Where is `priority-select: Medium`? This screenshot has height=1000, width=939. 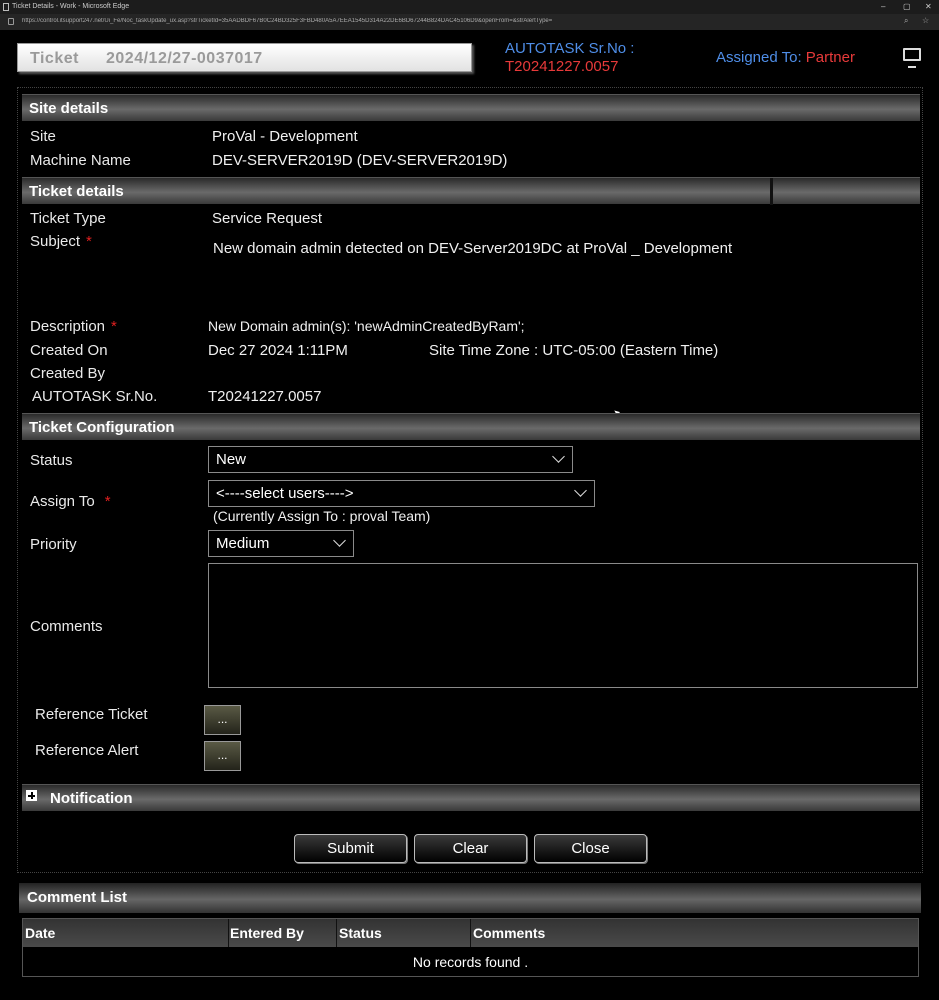
priority-select: Medium is located at coordinates (281, 543).